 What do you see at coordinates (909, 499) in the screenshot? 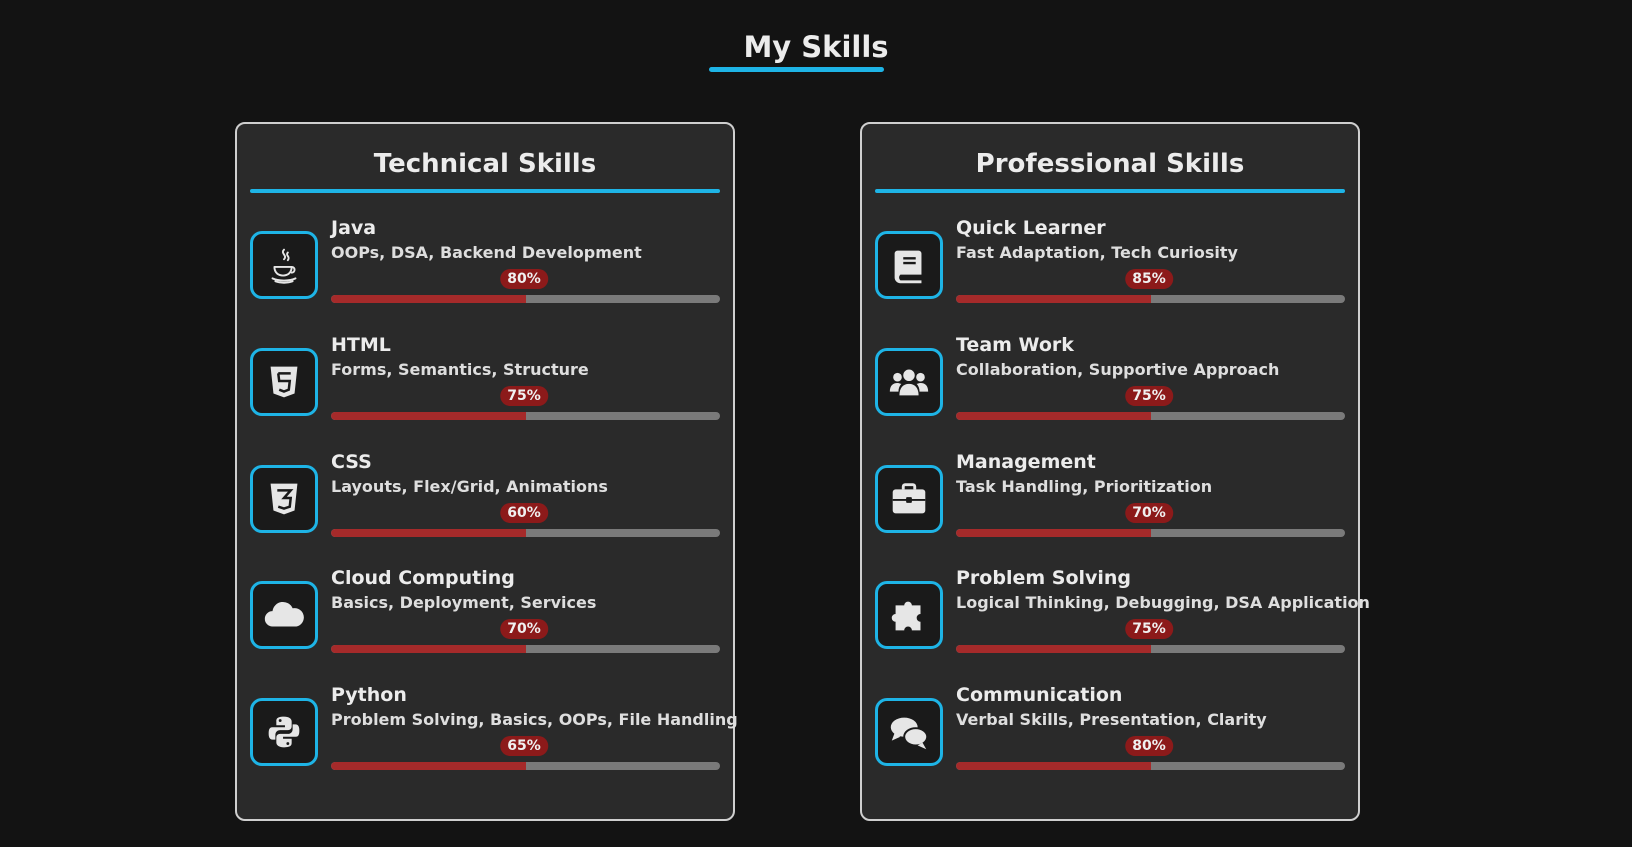
I see `briefcase-icon` at bounding box center [909, 499].